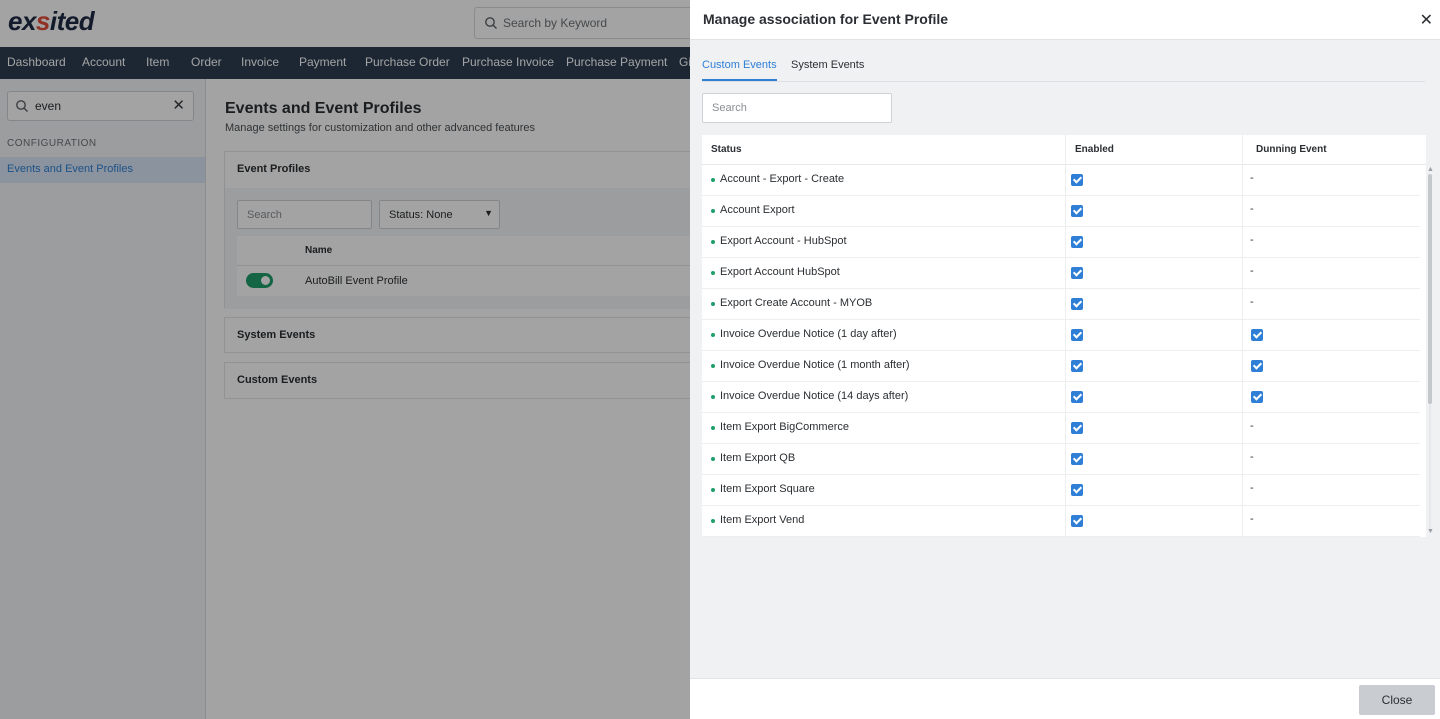 This screenshot has width=1440, height=719. What do you see at coordinates (808, 334) in the screenshot?
I see `event-name: Invoice Overdue Notice (1 day after)` at bounding box center [808, 334].